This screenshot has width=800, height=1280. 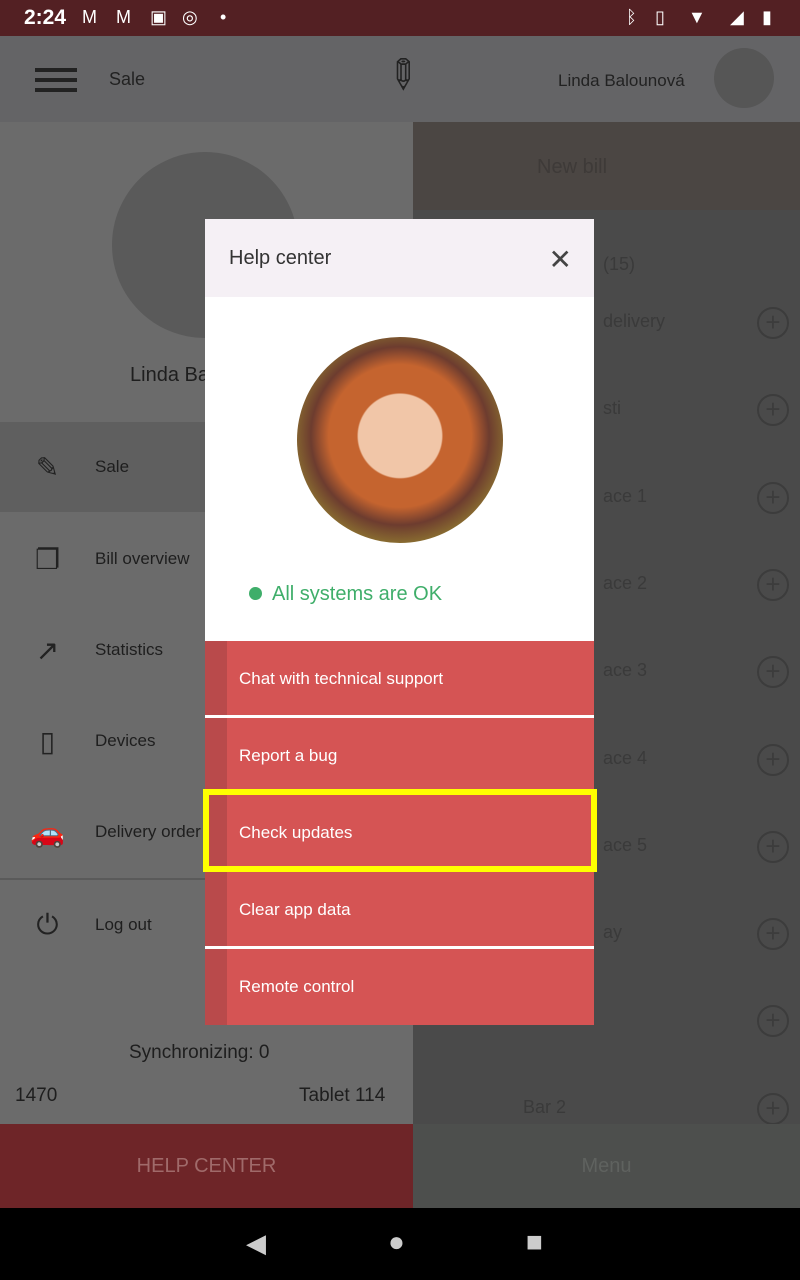 I want to click on list-item-label: ace 5, so click(x=625, y=844).